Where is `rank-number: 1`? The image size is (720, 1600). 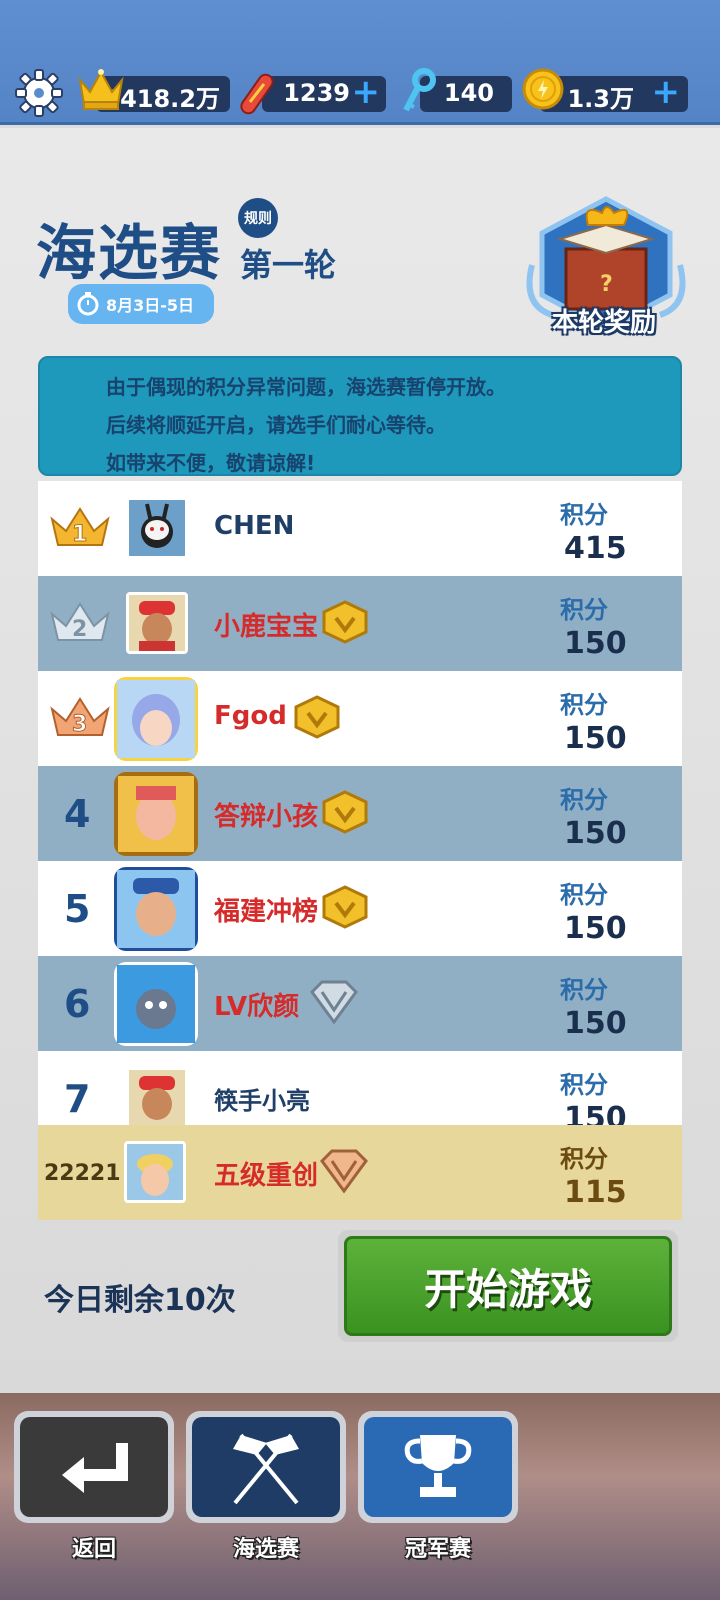
rank-number: 1 is located at coordinates (79, 534).